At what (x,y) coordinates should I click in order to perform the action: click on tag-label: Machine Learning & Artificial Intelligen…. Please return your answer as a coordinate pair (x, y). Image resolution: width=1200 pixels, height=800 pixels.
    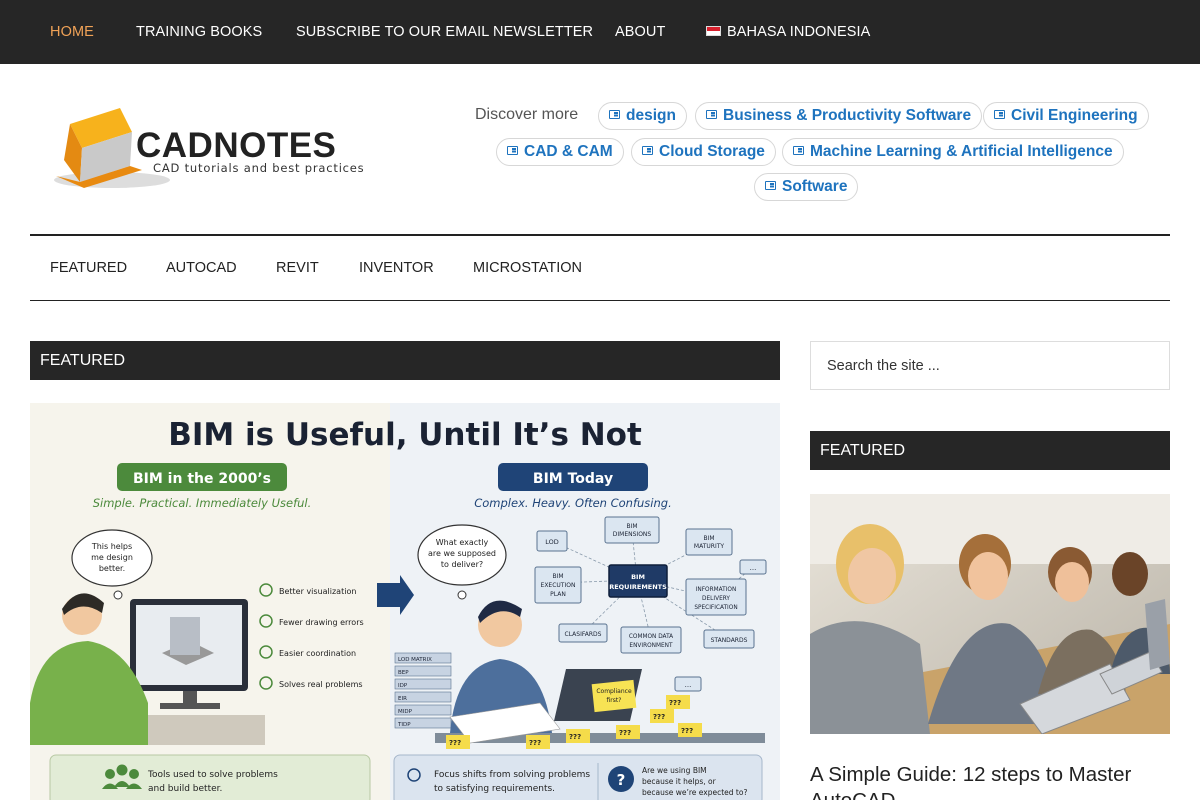
    Looking at the image, I should click on (961, 151).